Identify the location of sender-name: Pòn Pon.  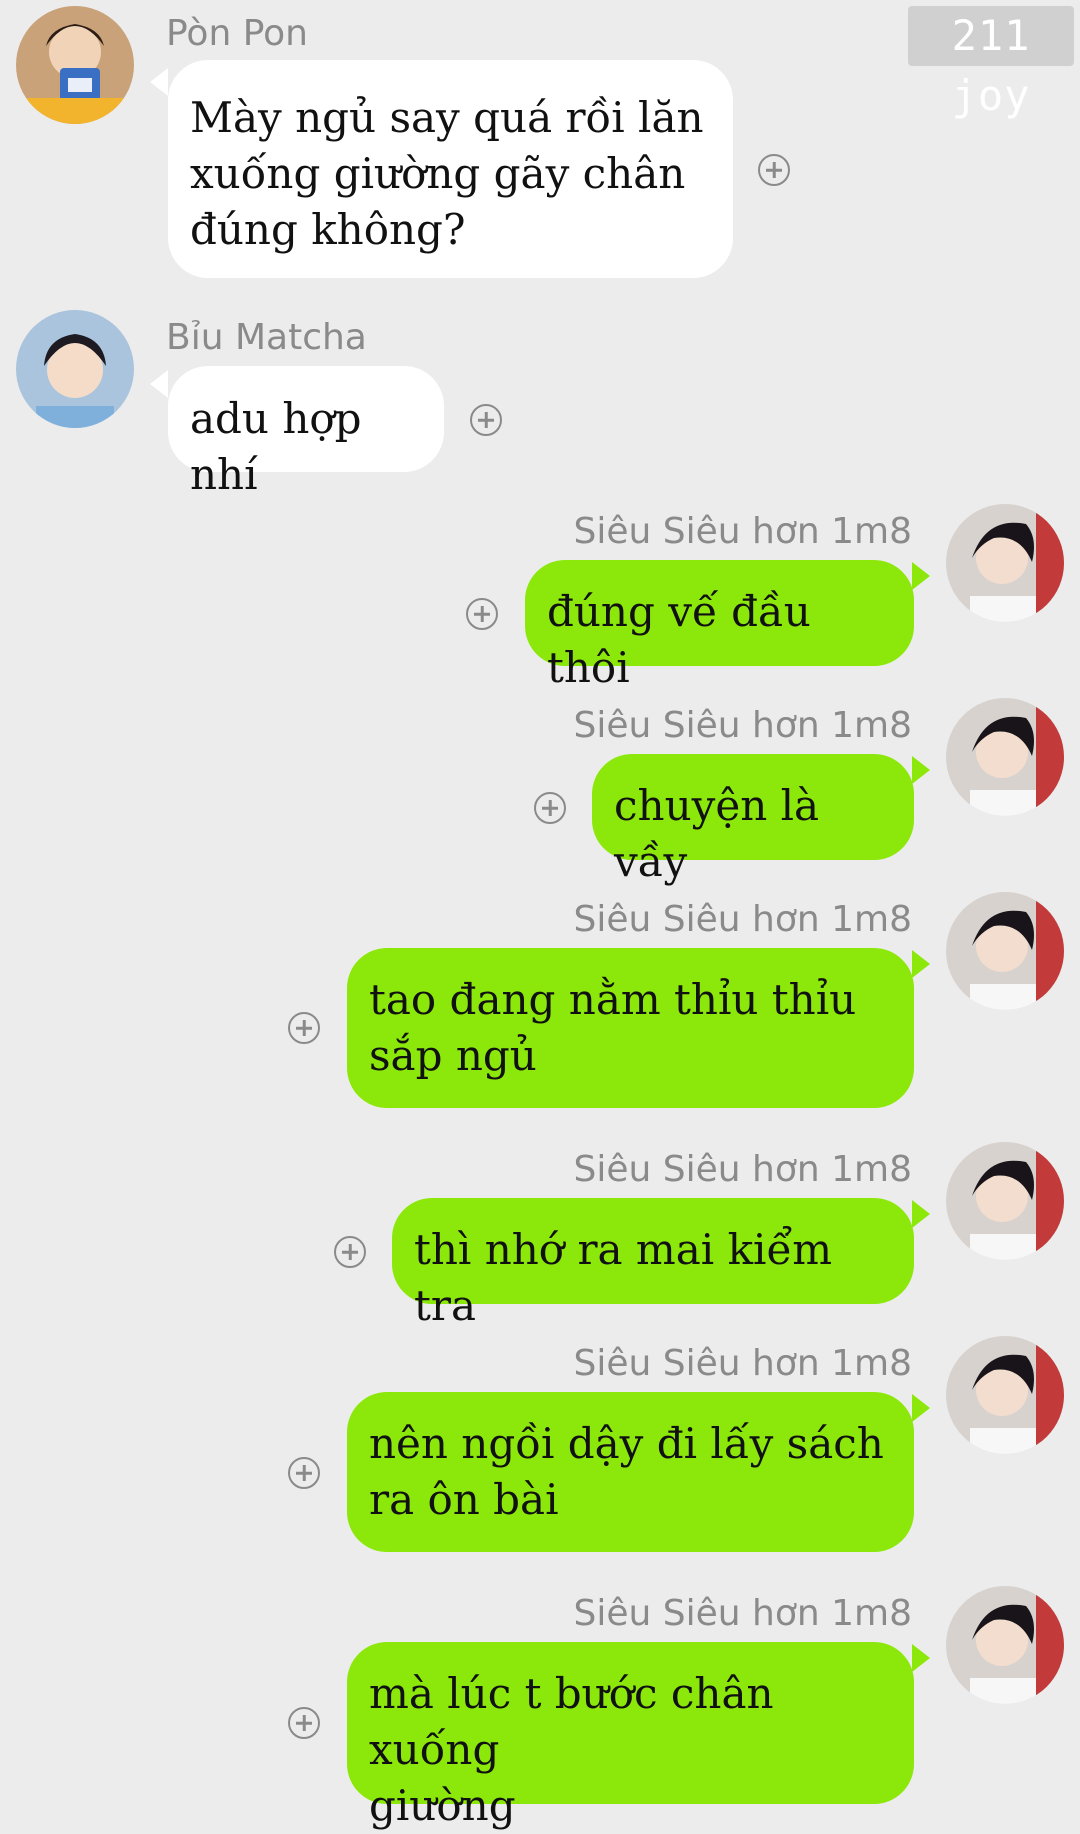
(237, 33).